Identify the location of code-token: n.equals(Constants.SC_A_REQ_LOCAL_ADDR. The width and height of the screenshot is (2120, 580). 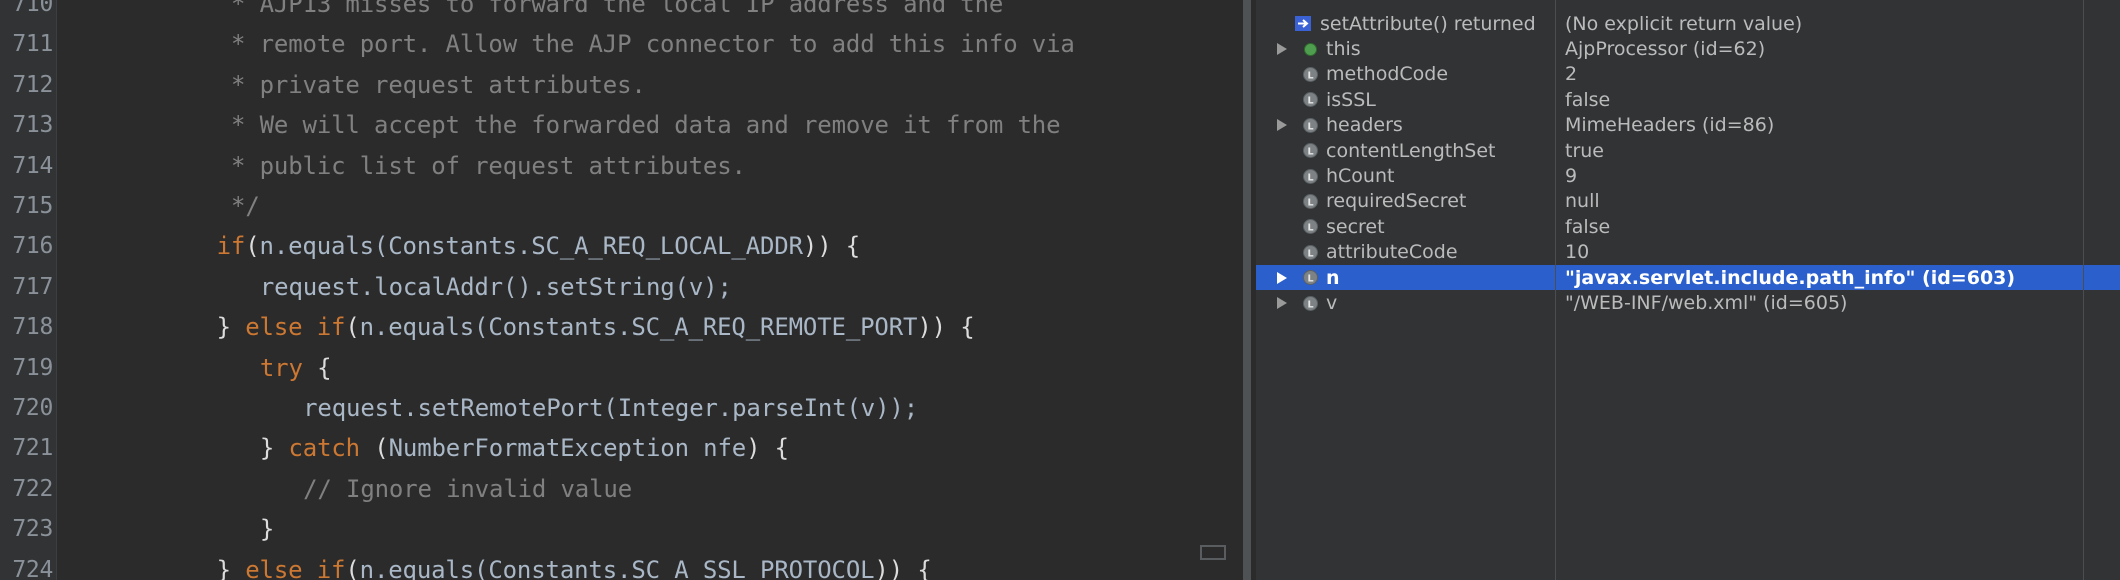
(531, 246).